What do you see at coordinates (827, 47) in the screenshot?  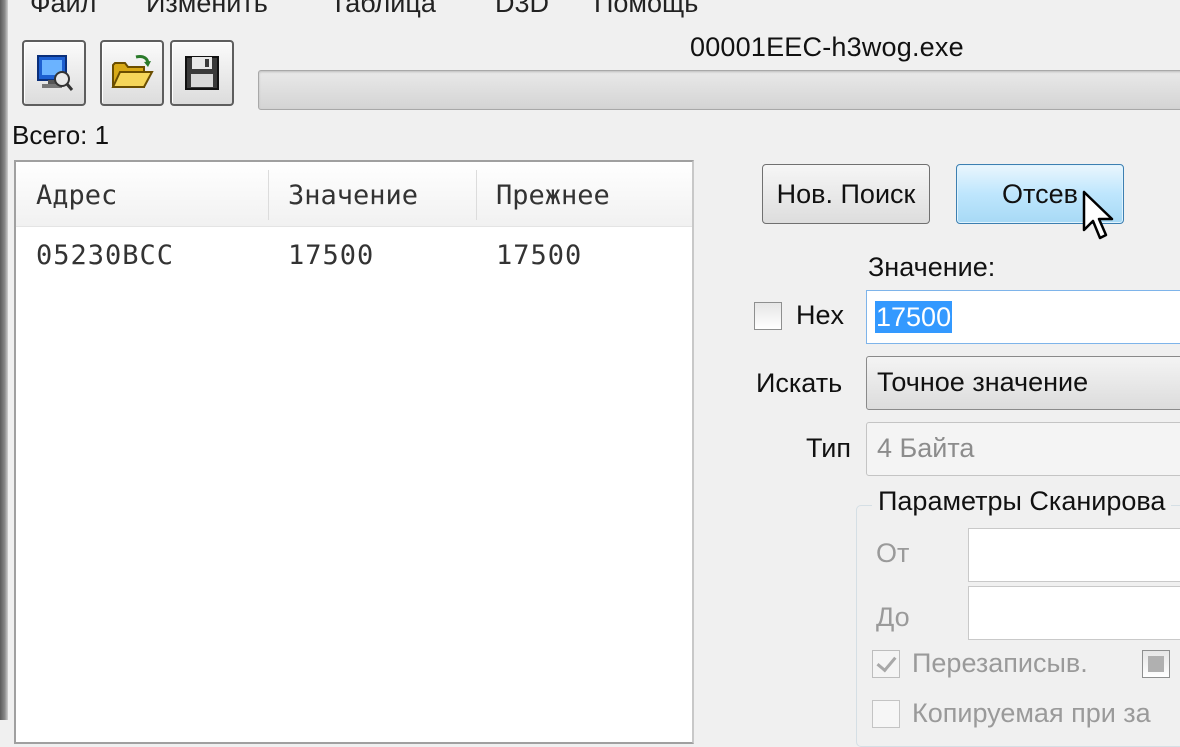 I see `process-title: 00001EEC-h3wog.exe` at bounding box center [827, 47].